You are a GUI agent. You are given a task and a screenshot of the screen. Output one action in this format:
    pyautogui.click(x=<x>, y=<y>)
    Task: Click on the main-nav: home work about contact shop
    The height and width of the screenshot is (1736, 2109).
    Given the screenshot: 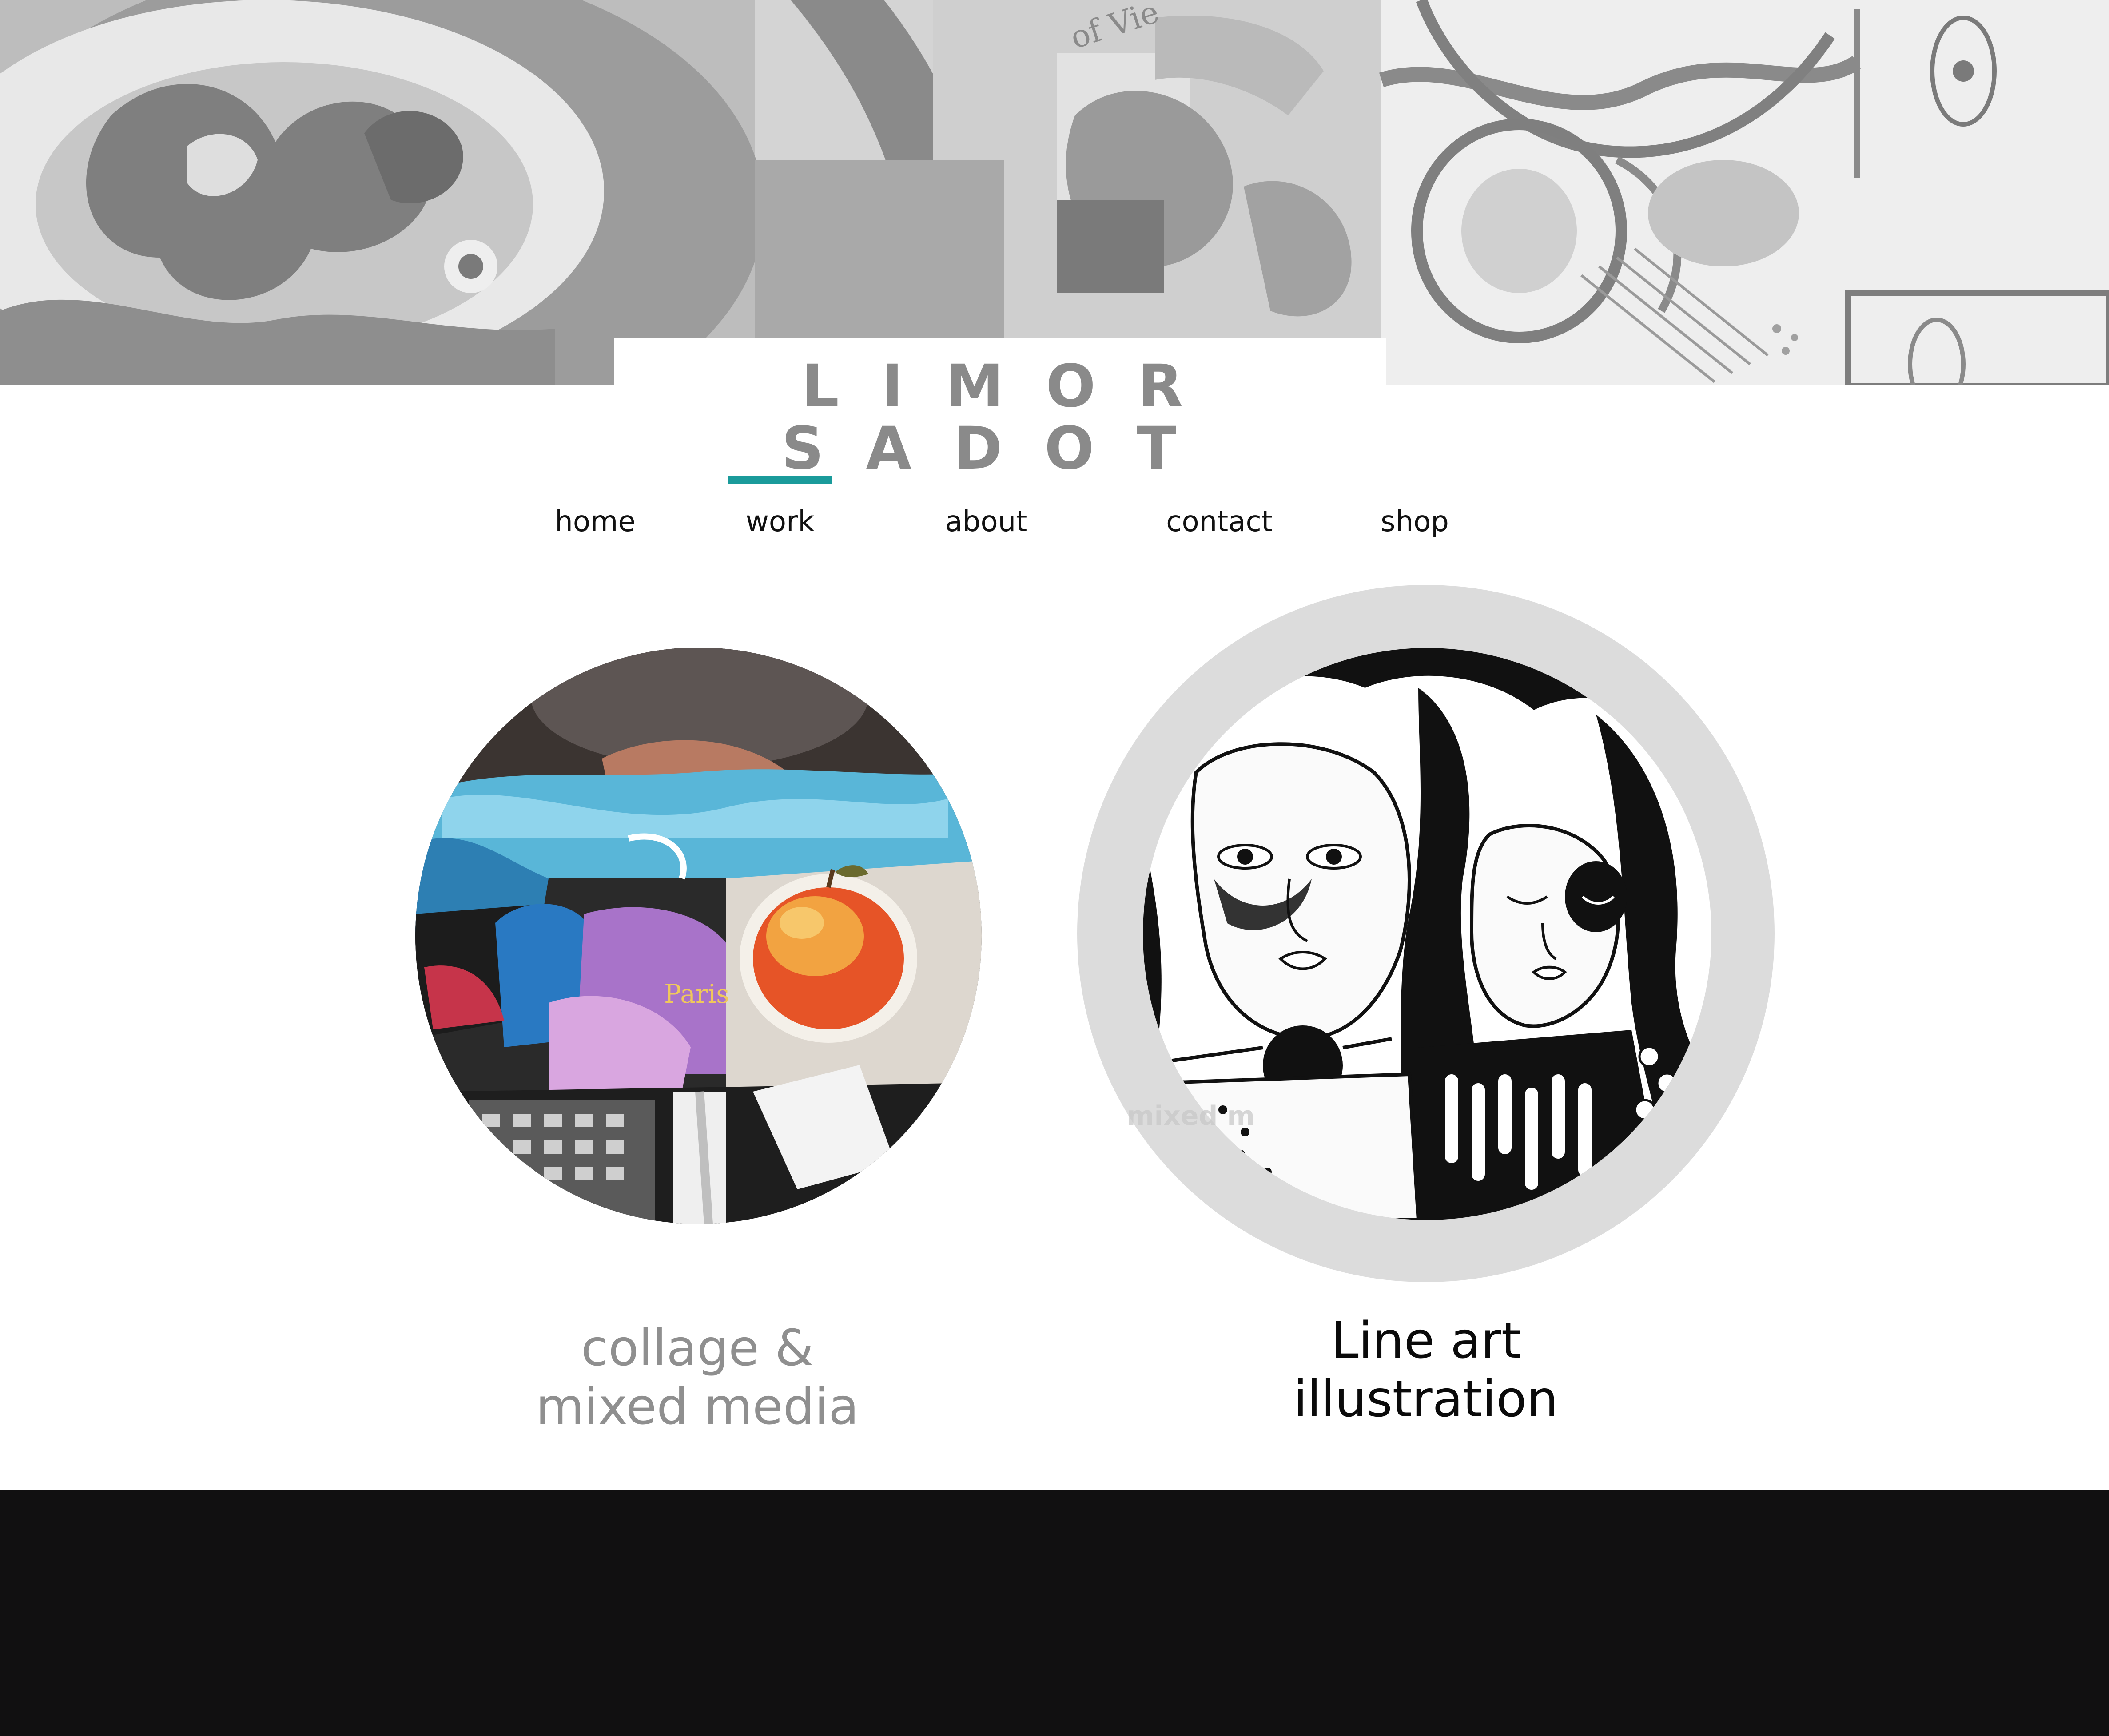 What is the action you would take?
    pyautogui.click(x=1054, y=511)
    